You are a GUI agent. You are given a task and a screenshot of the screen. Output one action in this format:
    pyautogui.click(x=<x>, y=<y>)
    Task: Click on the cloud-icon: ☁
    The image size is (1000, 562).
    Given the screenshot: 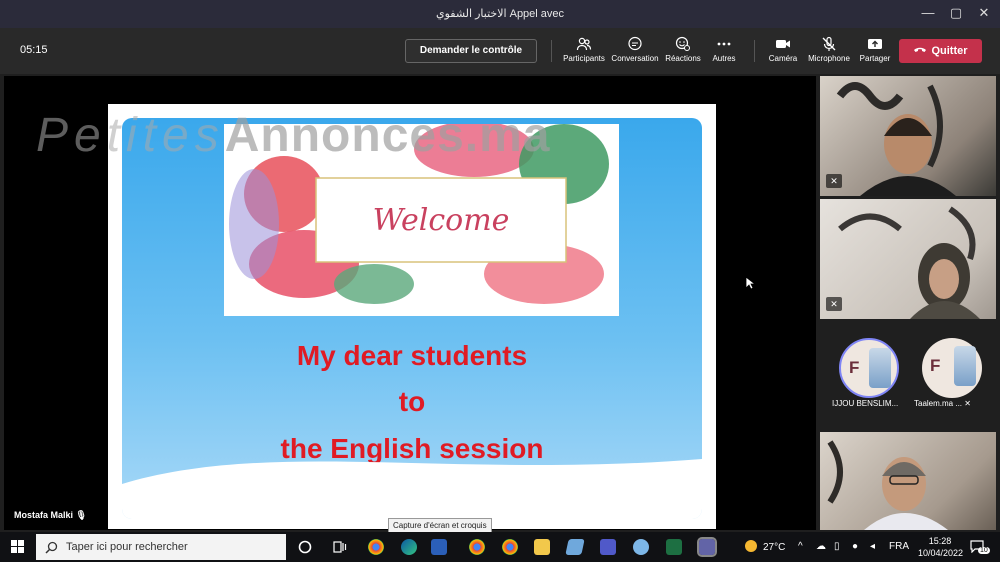 What is the action you would take?
    pyautogui.click(x=821, y=546)
    